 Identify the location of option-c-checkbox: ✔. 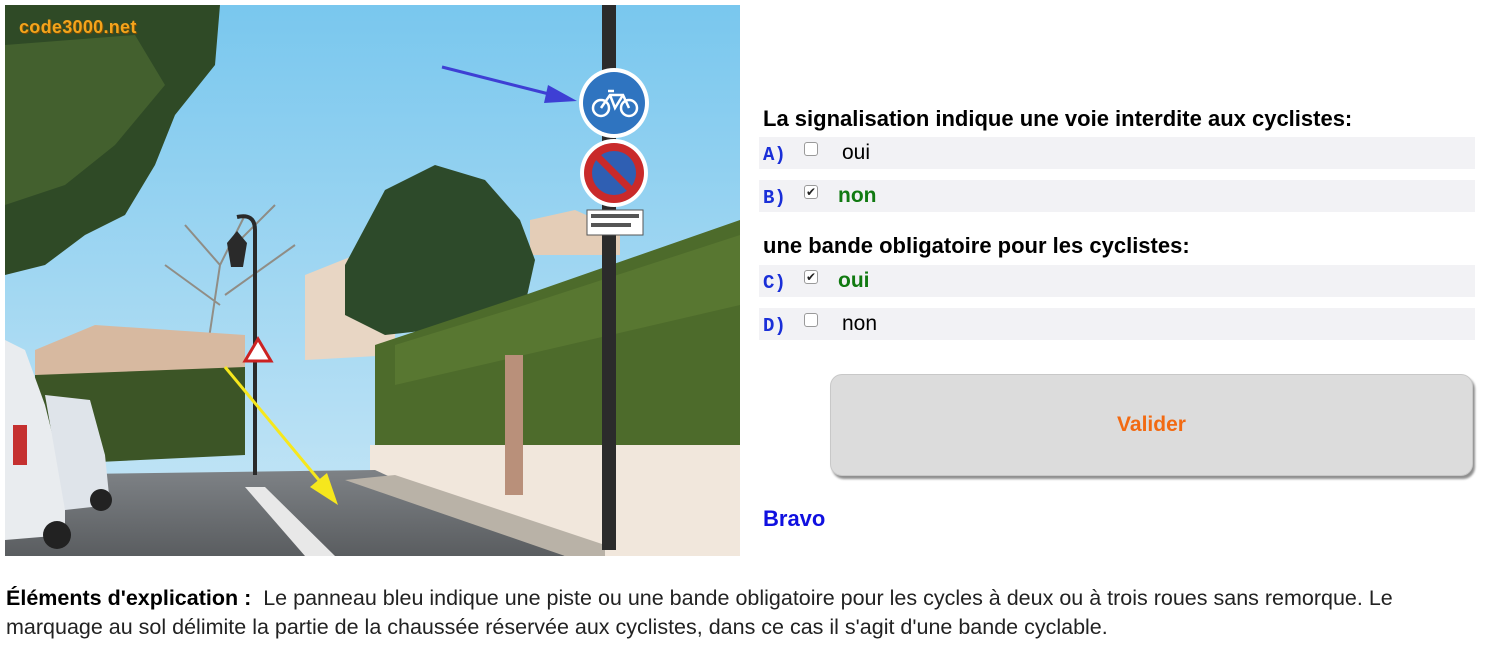
(811, 277).